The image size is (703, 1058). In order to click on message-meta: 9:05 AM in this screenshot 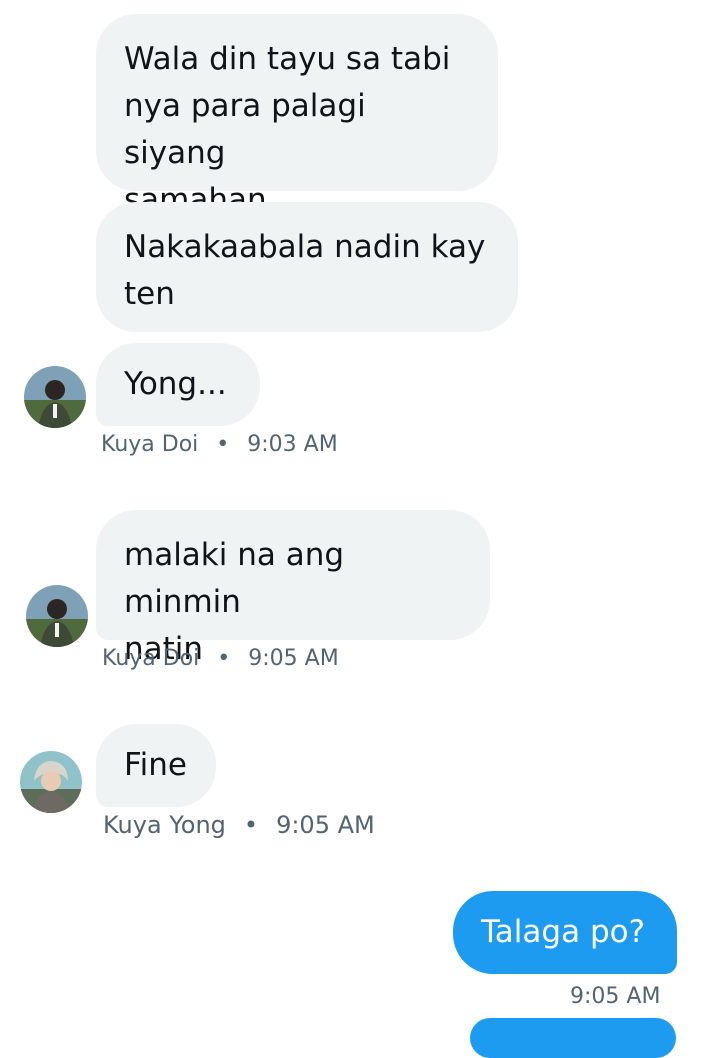, I will do `click(615, 997)`.